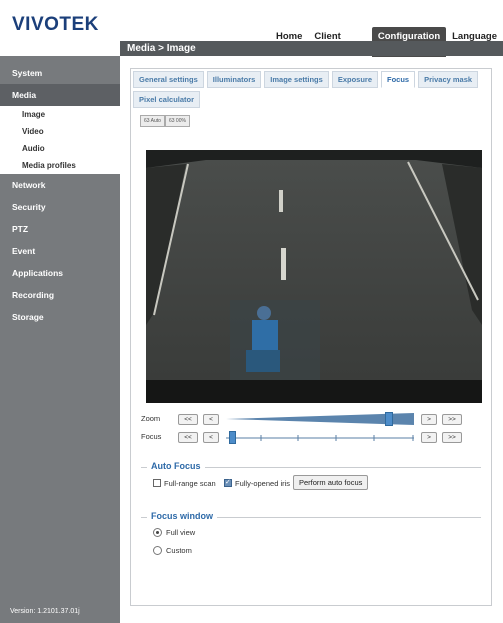 Image resolution: width=503 pixels, height=623 pixels. What do you see at coordinates (60, 73) in the screenshot?
I see `sidebar-item-system: System` at bounding box center [60, 73].